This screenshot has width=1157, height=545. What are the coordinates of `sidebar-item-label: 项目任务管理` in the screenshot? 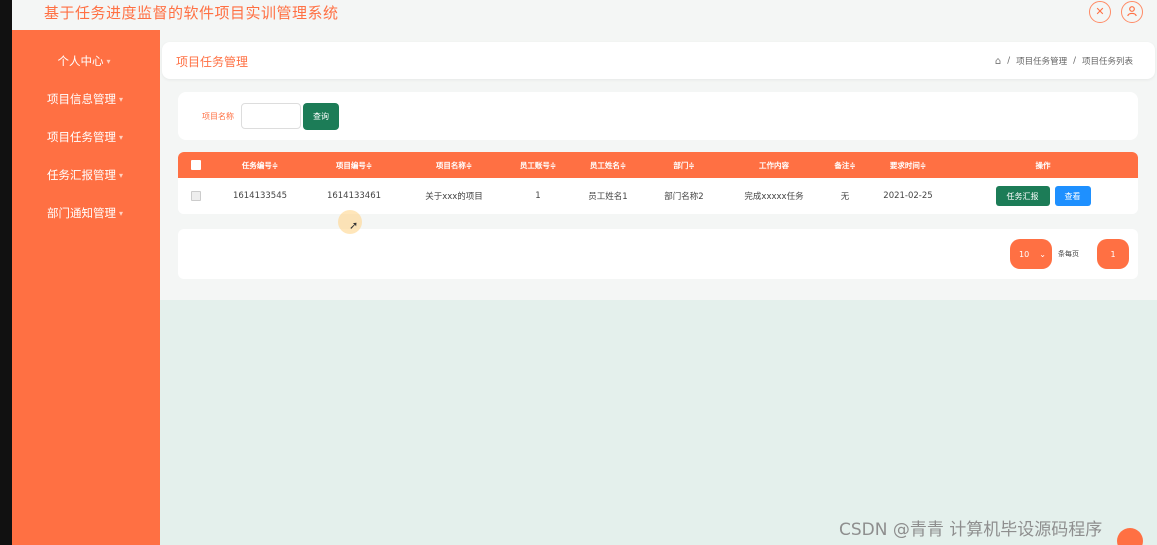 It's located at (81, 137).